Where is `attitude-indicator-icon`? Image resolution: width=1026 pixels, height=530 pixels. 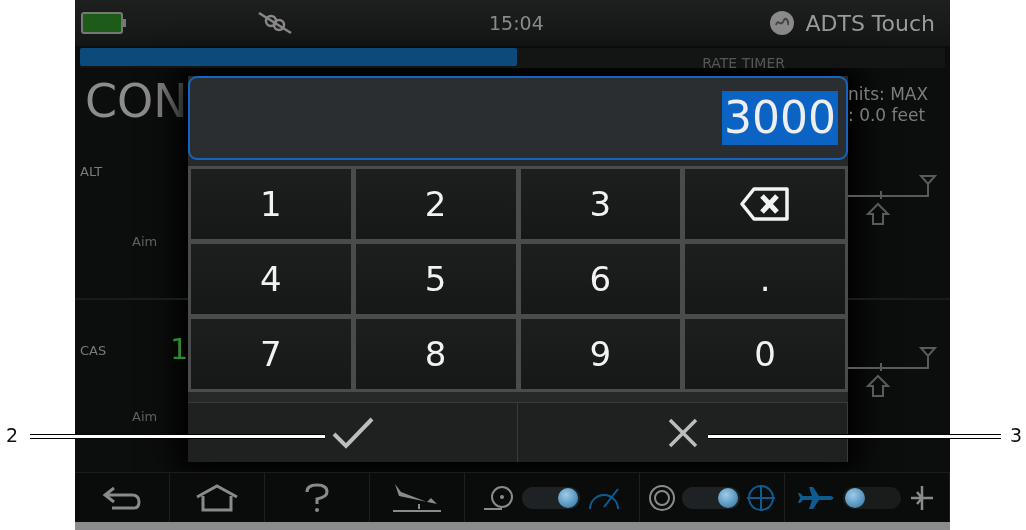
attitude-indicator-icon is located at coordinates (761, 497).